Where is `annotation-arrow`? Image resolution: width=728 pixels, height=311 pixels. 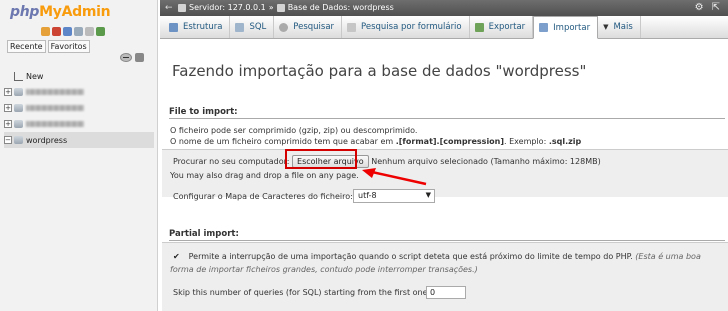
annotation-arrow is located at coordinates (394, 177).